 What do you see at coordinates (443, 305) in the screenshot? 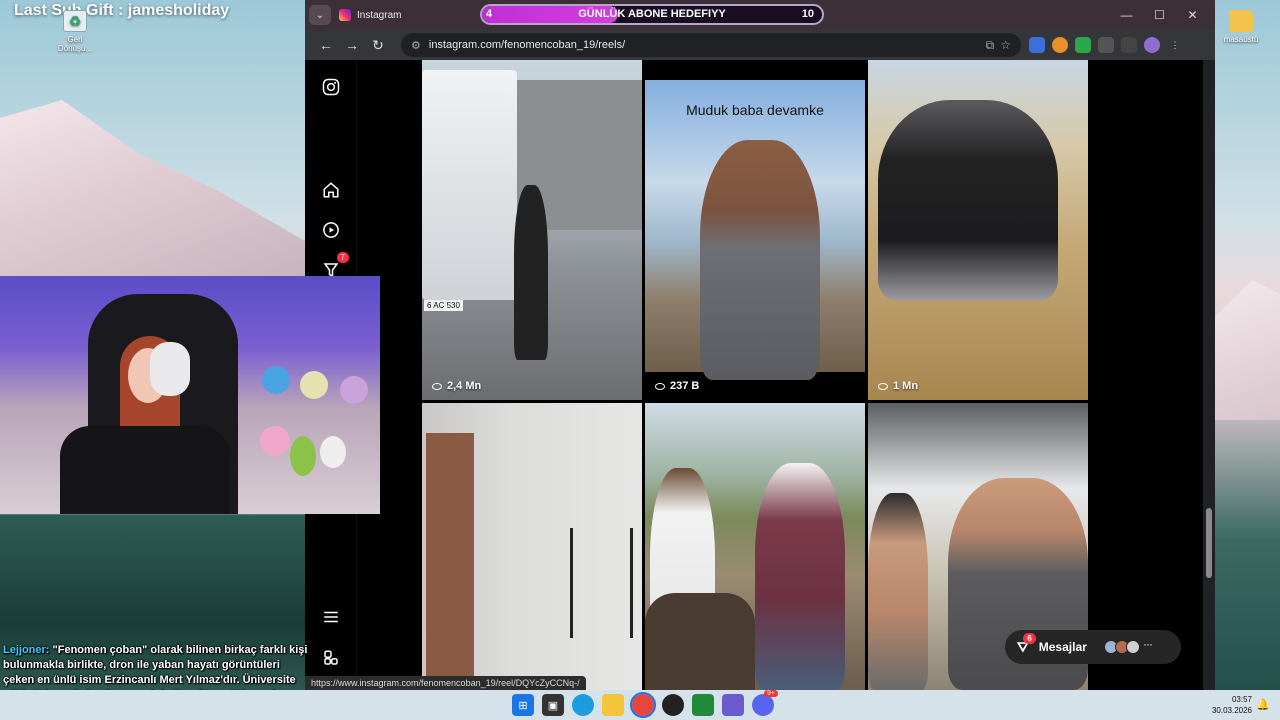
I see `truck-plate: 6 AC 530` at bounding box center [443, 305].